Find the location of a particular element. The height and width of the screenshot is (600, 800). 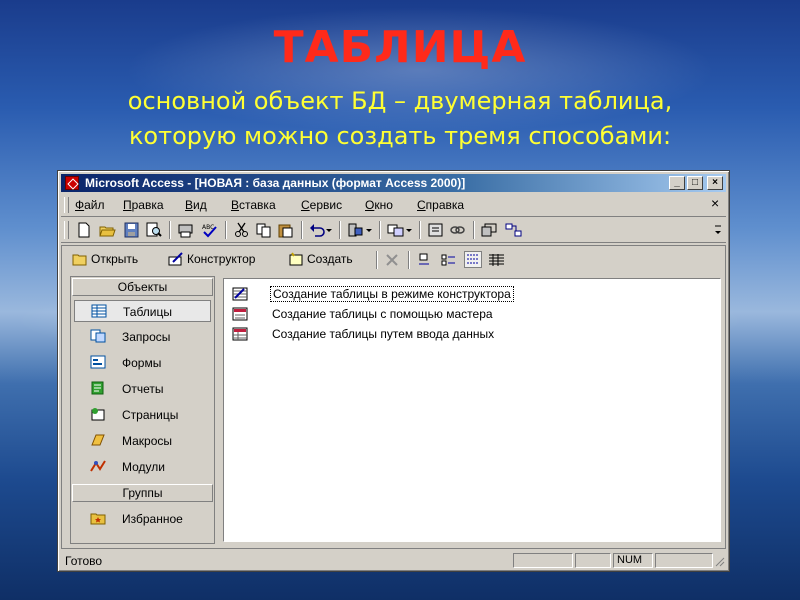

sidebar-item-tables: Таблицы is located at coordinates (142, 311).